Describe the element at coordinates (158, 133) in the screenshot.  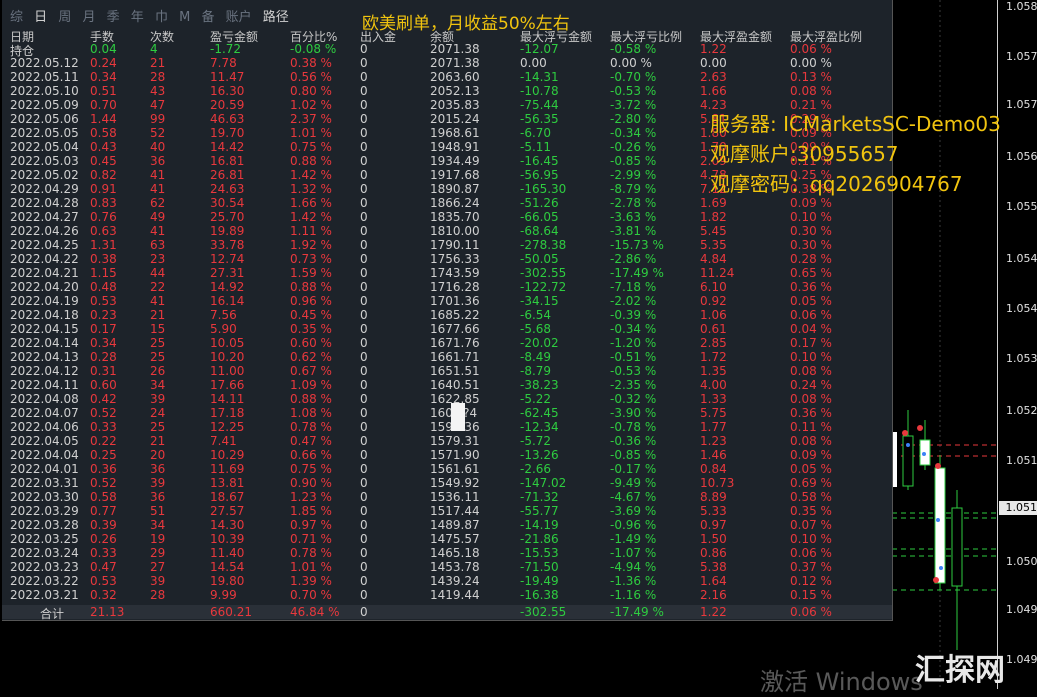
I see `cell-count: 52` at that location.